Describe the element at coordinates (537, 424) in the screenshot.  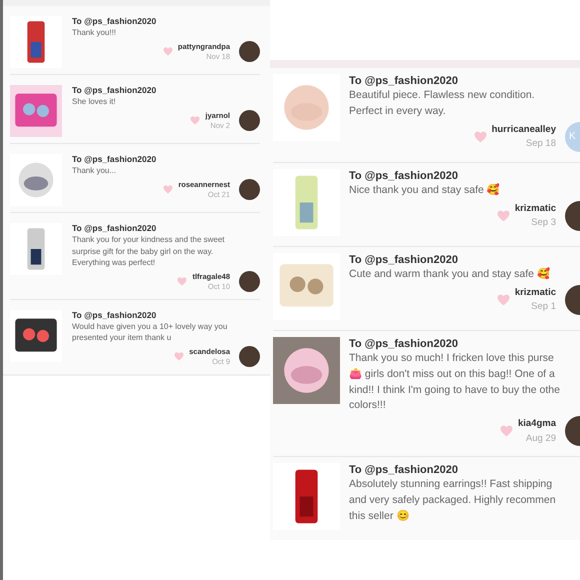
I see `username: kia4gma` at that location.